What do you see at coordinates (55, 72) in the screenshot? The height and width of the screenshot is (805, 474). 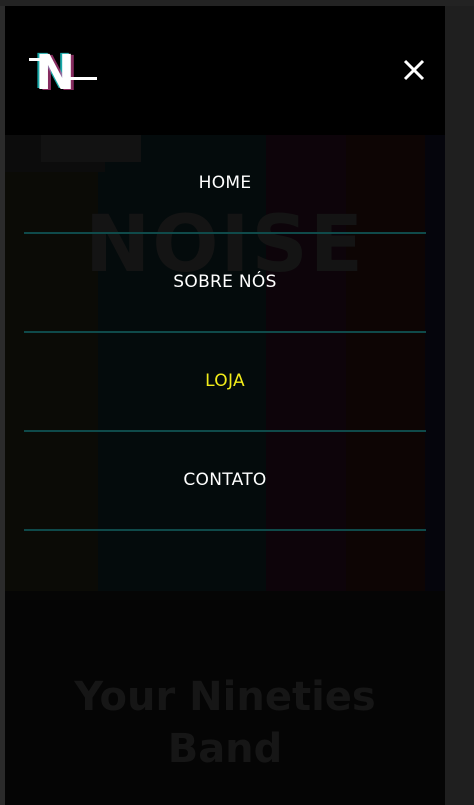 I see `logo-letter: N` at bounding box center [55, 72].